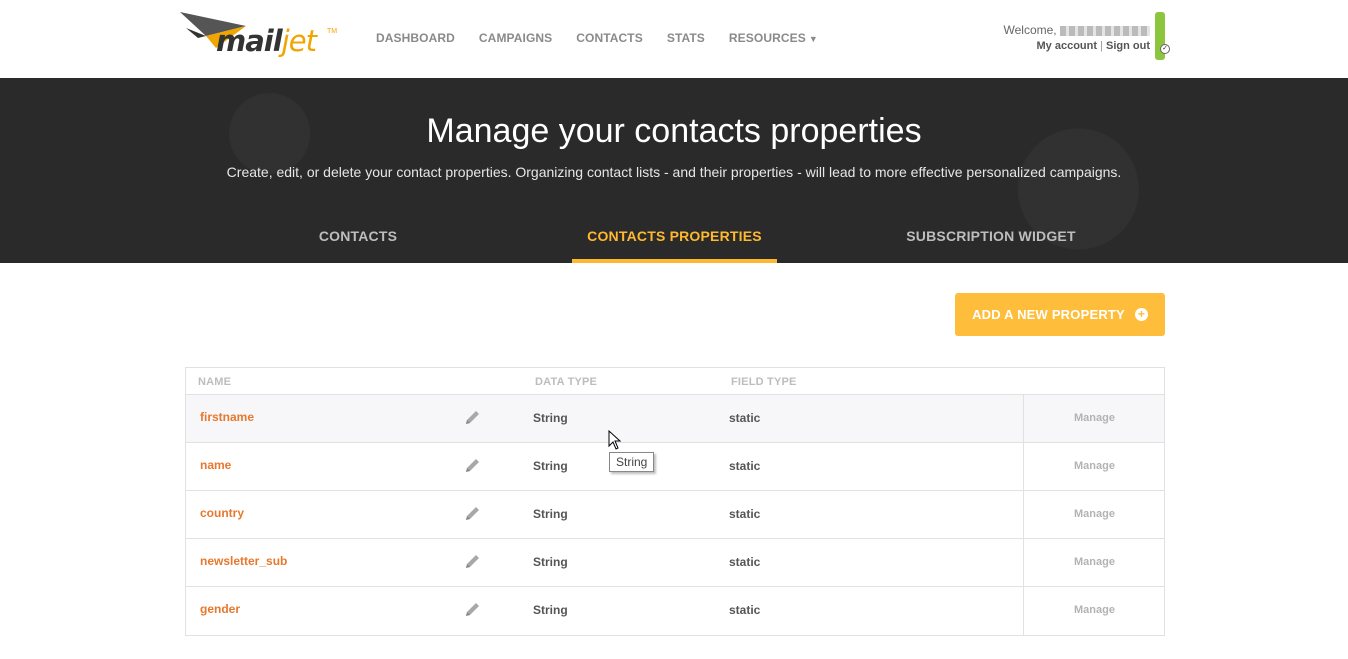  I want to click on nav-resources: RESOURCES ▼, so click(773, 38).